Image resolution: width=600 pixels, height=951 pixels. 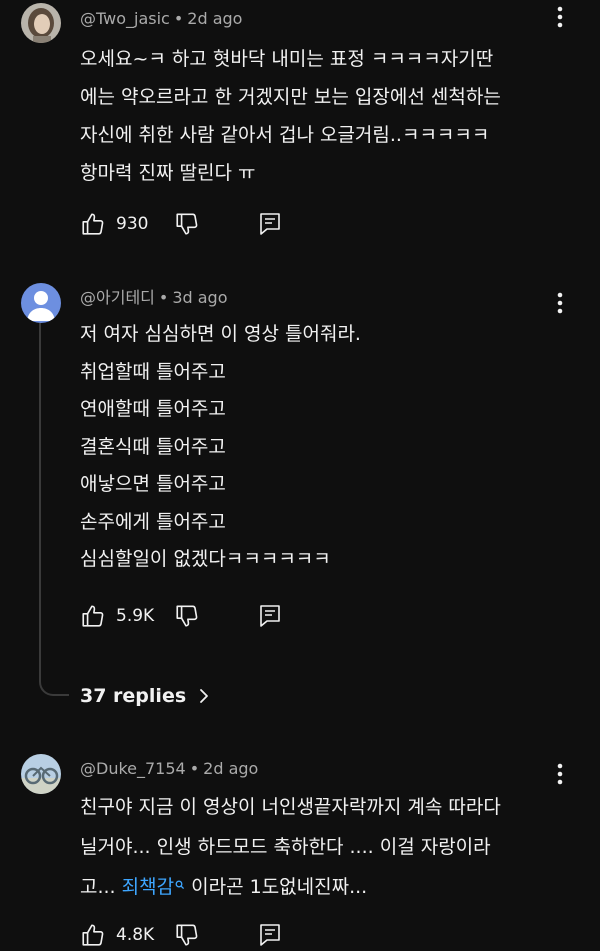 What do you see at coordinates (40, 501) in the screenshot?
I see `thread-line` at bounding box center [40, 501].